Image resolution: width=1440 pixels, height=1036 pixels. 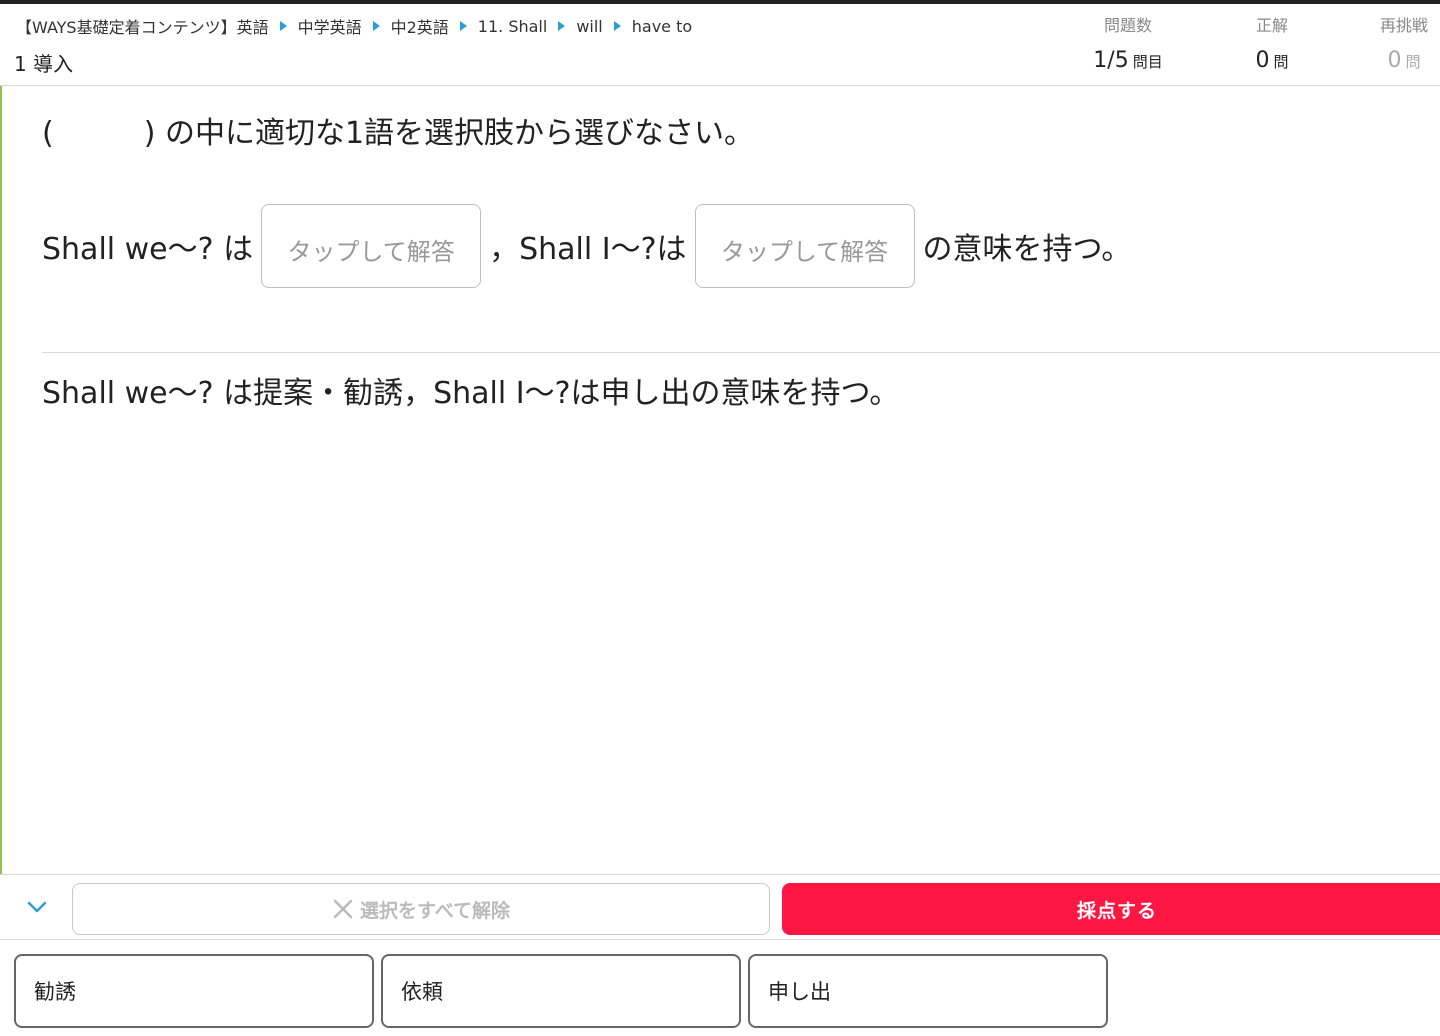 What do you see at coordinates (1404, 42) in the screenshot?
I see `retry-stat: 再挑戦 0問` at bounding box center [1404, 42].